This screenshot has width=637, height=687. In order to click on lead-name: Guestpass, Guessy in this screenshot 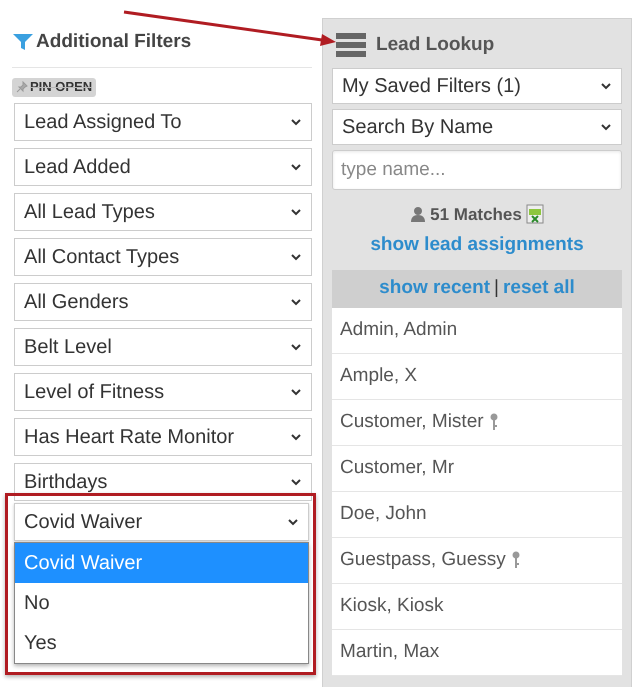, I will do `click(423, 560)`.